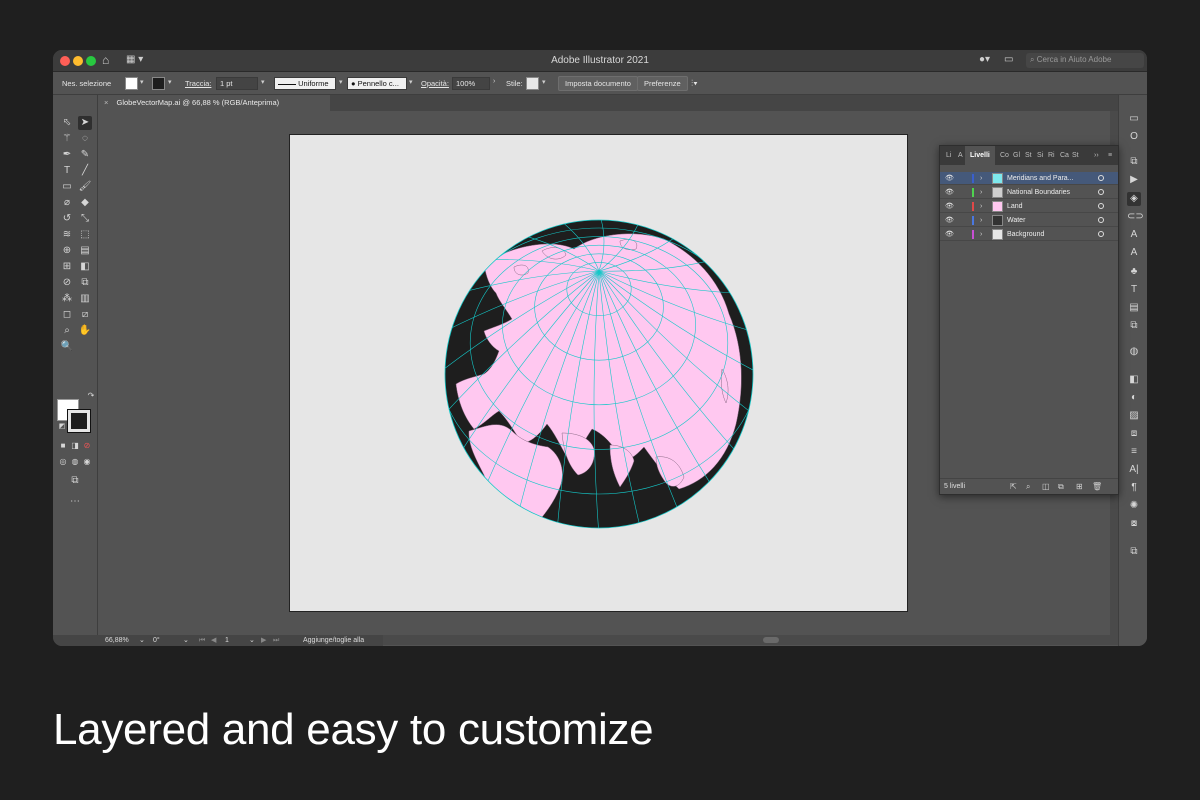  Describe the element at coordinates (87, 446) in the screenshot. I see `none-mode-icon: ⊘` at that location.